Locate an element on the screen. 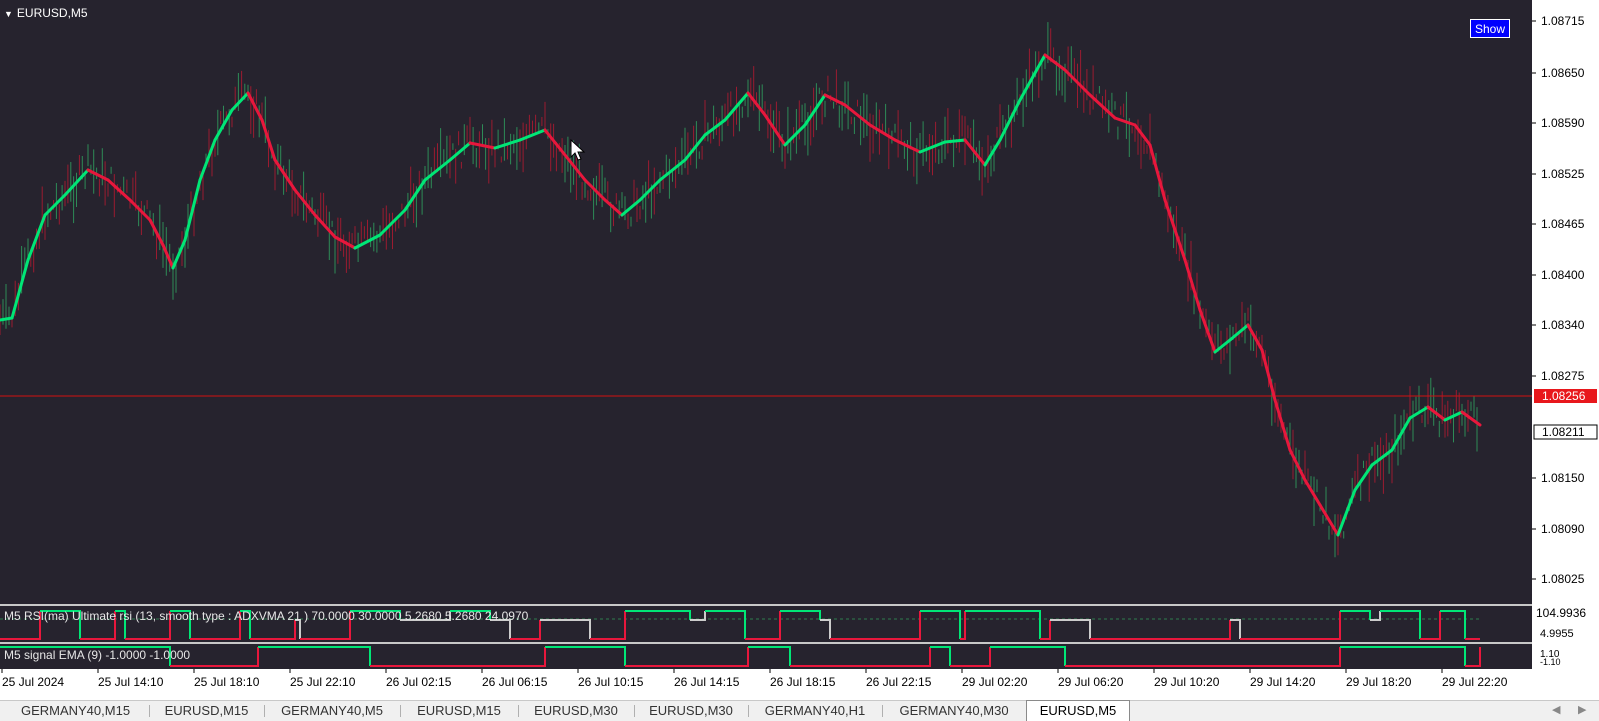 This screenshot has height=721, width=1599. time-tick-label: 29 Jul 10:20 is located at coordinates (1187, 682).